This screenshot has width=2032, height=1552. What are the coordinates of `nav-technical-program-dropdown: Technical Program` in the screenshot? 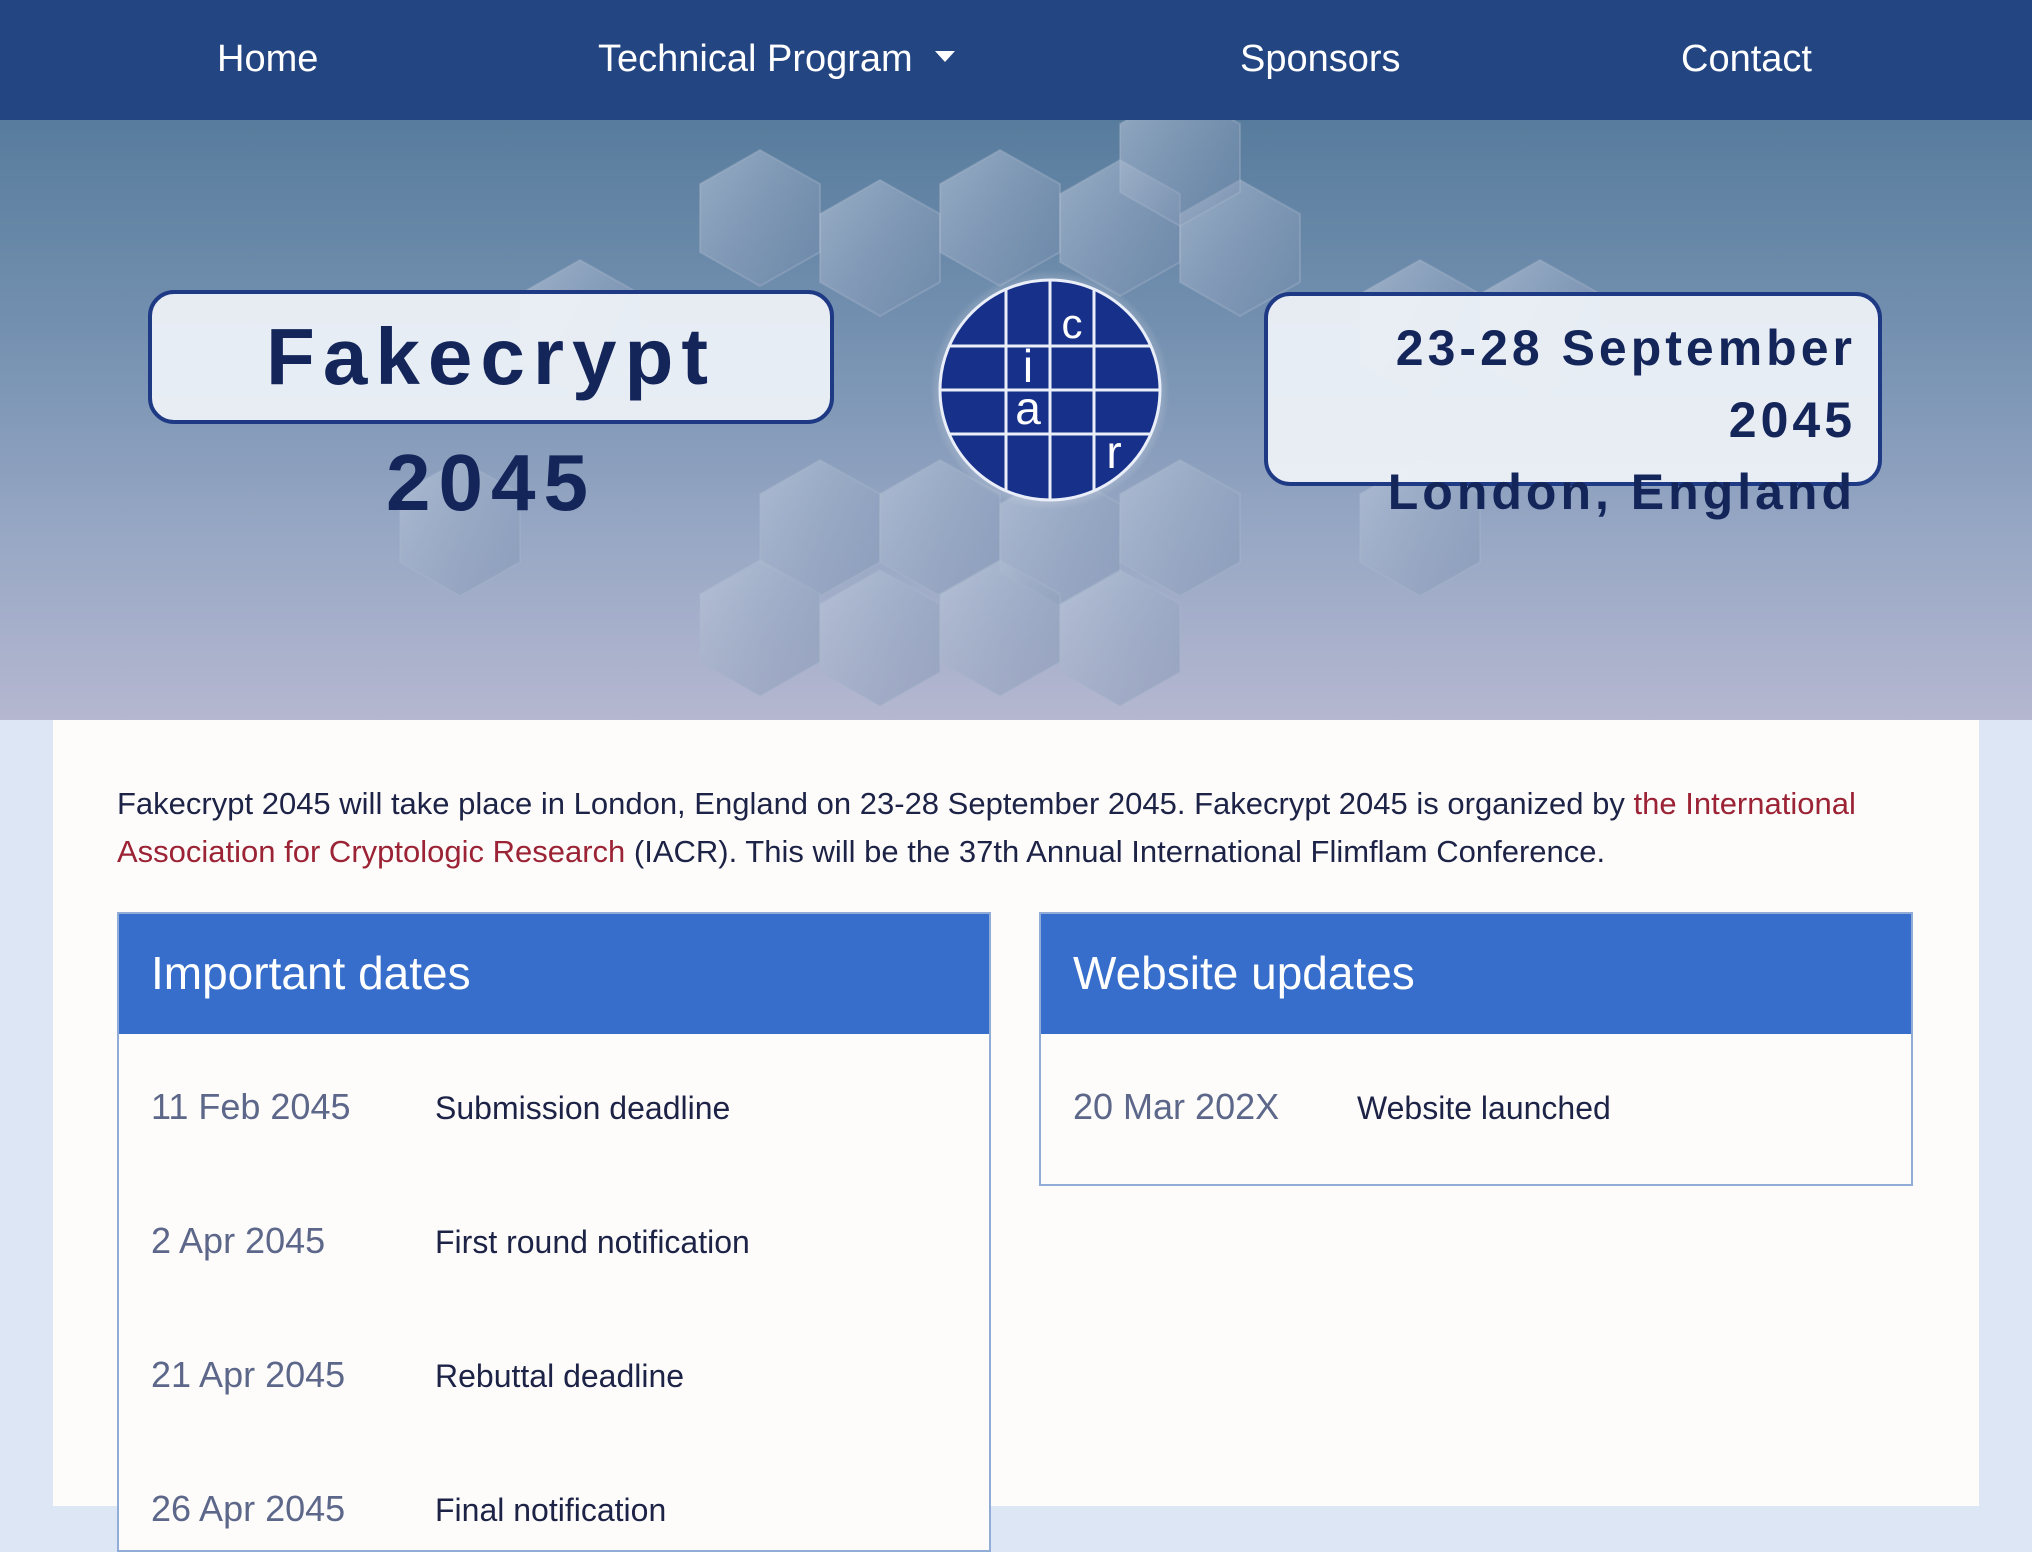 It's located at (776, 60).